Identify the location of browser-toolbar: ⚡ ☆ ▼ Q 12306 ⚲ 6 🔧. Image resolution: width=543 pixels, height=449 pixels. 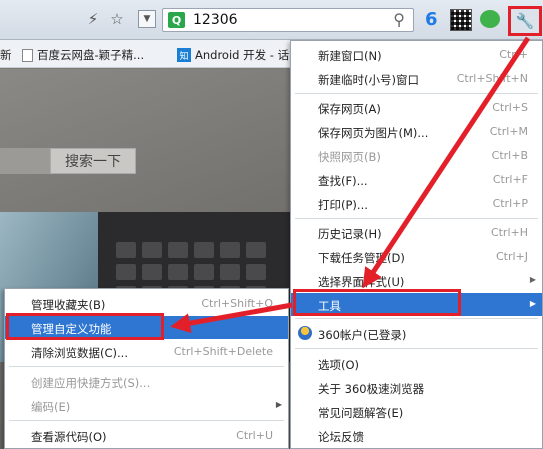
(271, 20).